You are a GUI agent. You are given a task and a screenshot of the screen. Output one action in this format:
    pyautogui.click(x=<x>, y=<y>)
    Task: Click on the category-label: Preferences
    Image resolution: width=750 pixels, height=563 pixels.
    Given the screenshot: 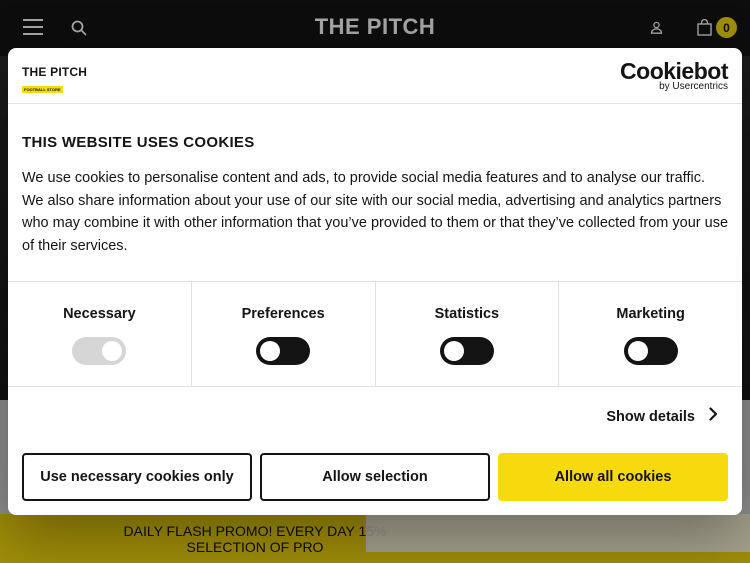 What is the action you would take?
    pyautogui.click(x=283, y=314)
    